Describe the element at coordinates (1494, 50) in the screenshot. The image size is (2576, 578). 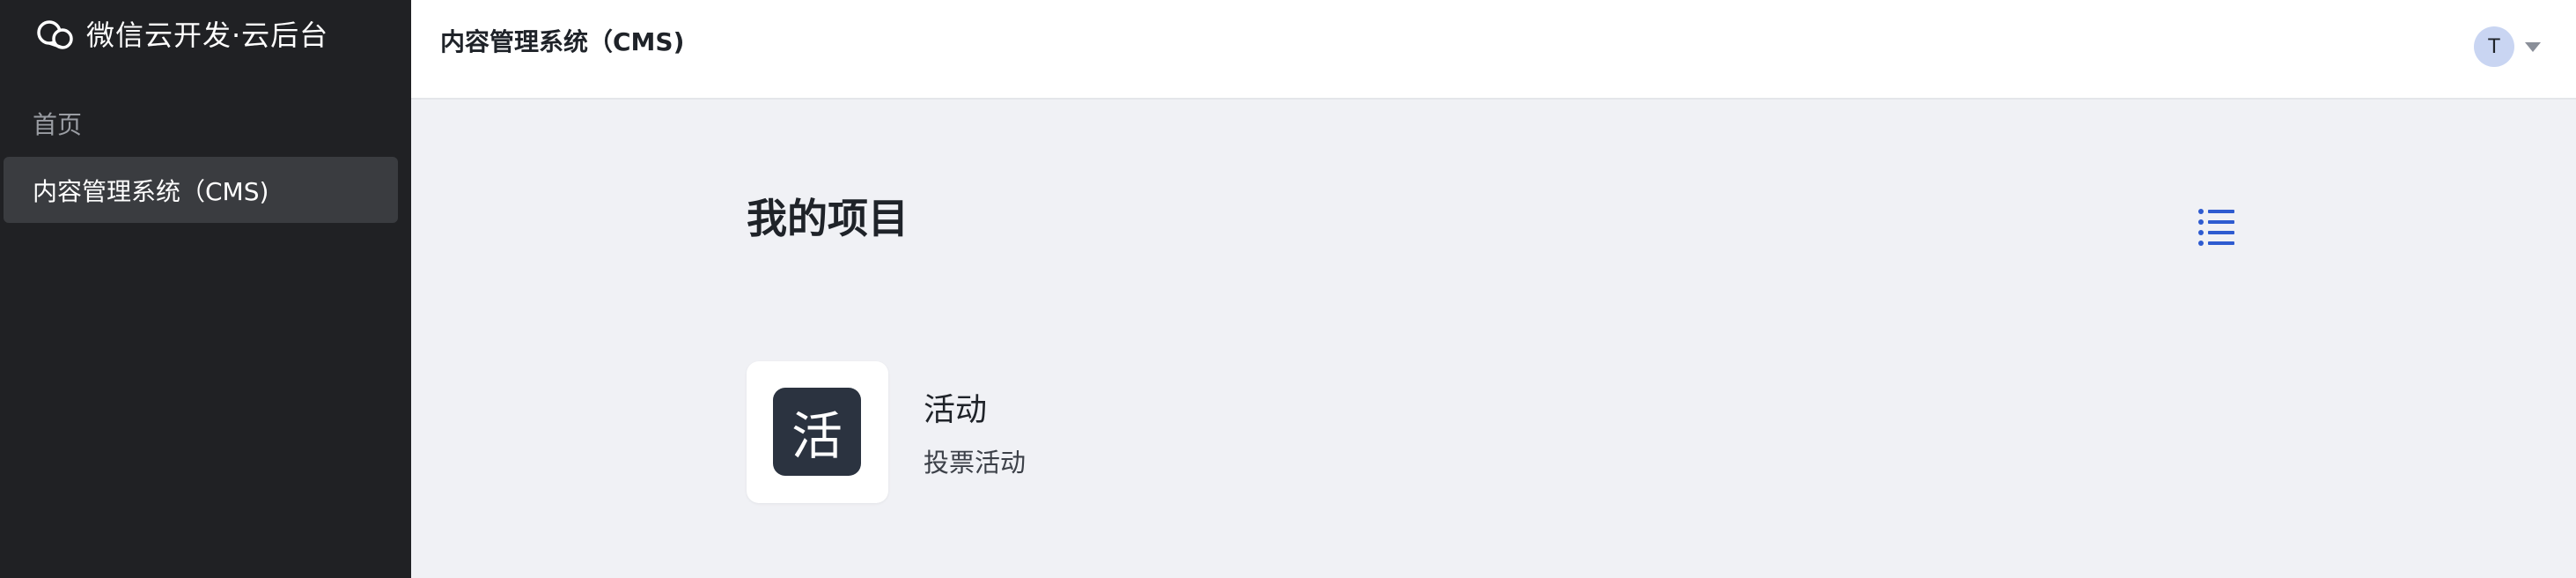
I see `top-header: 内容管理系统（CMS) T` at that location.